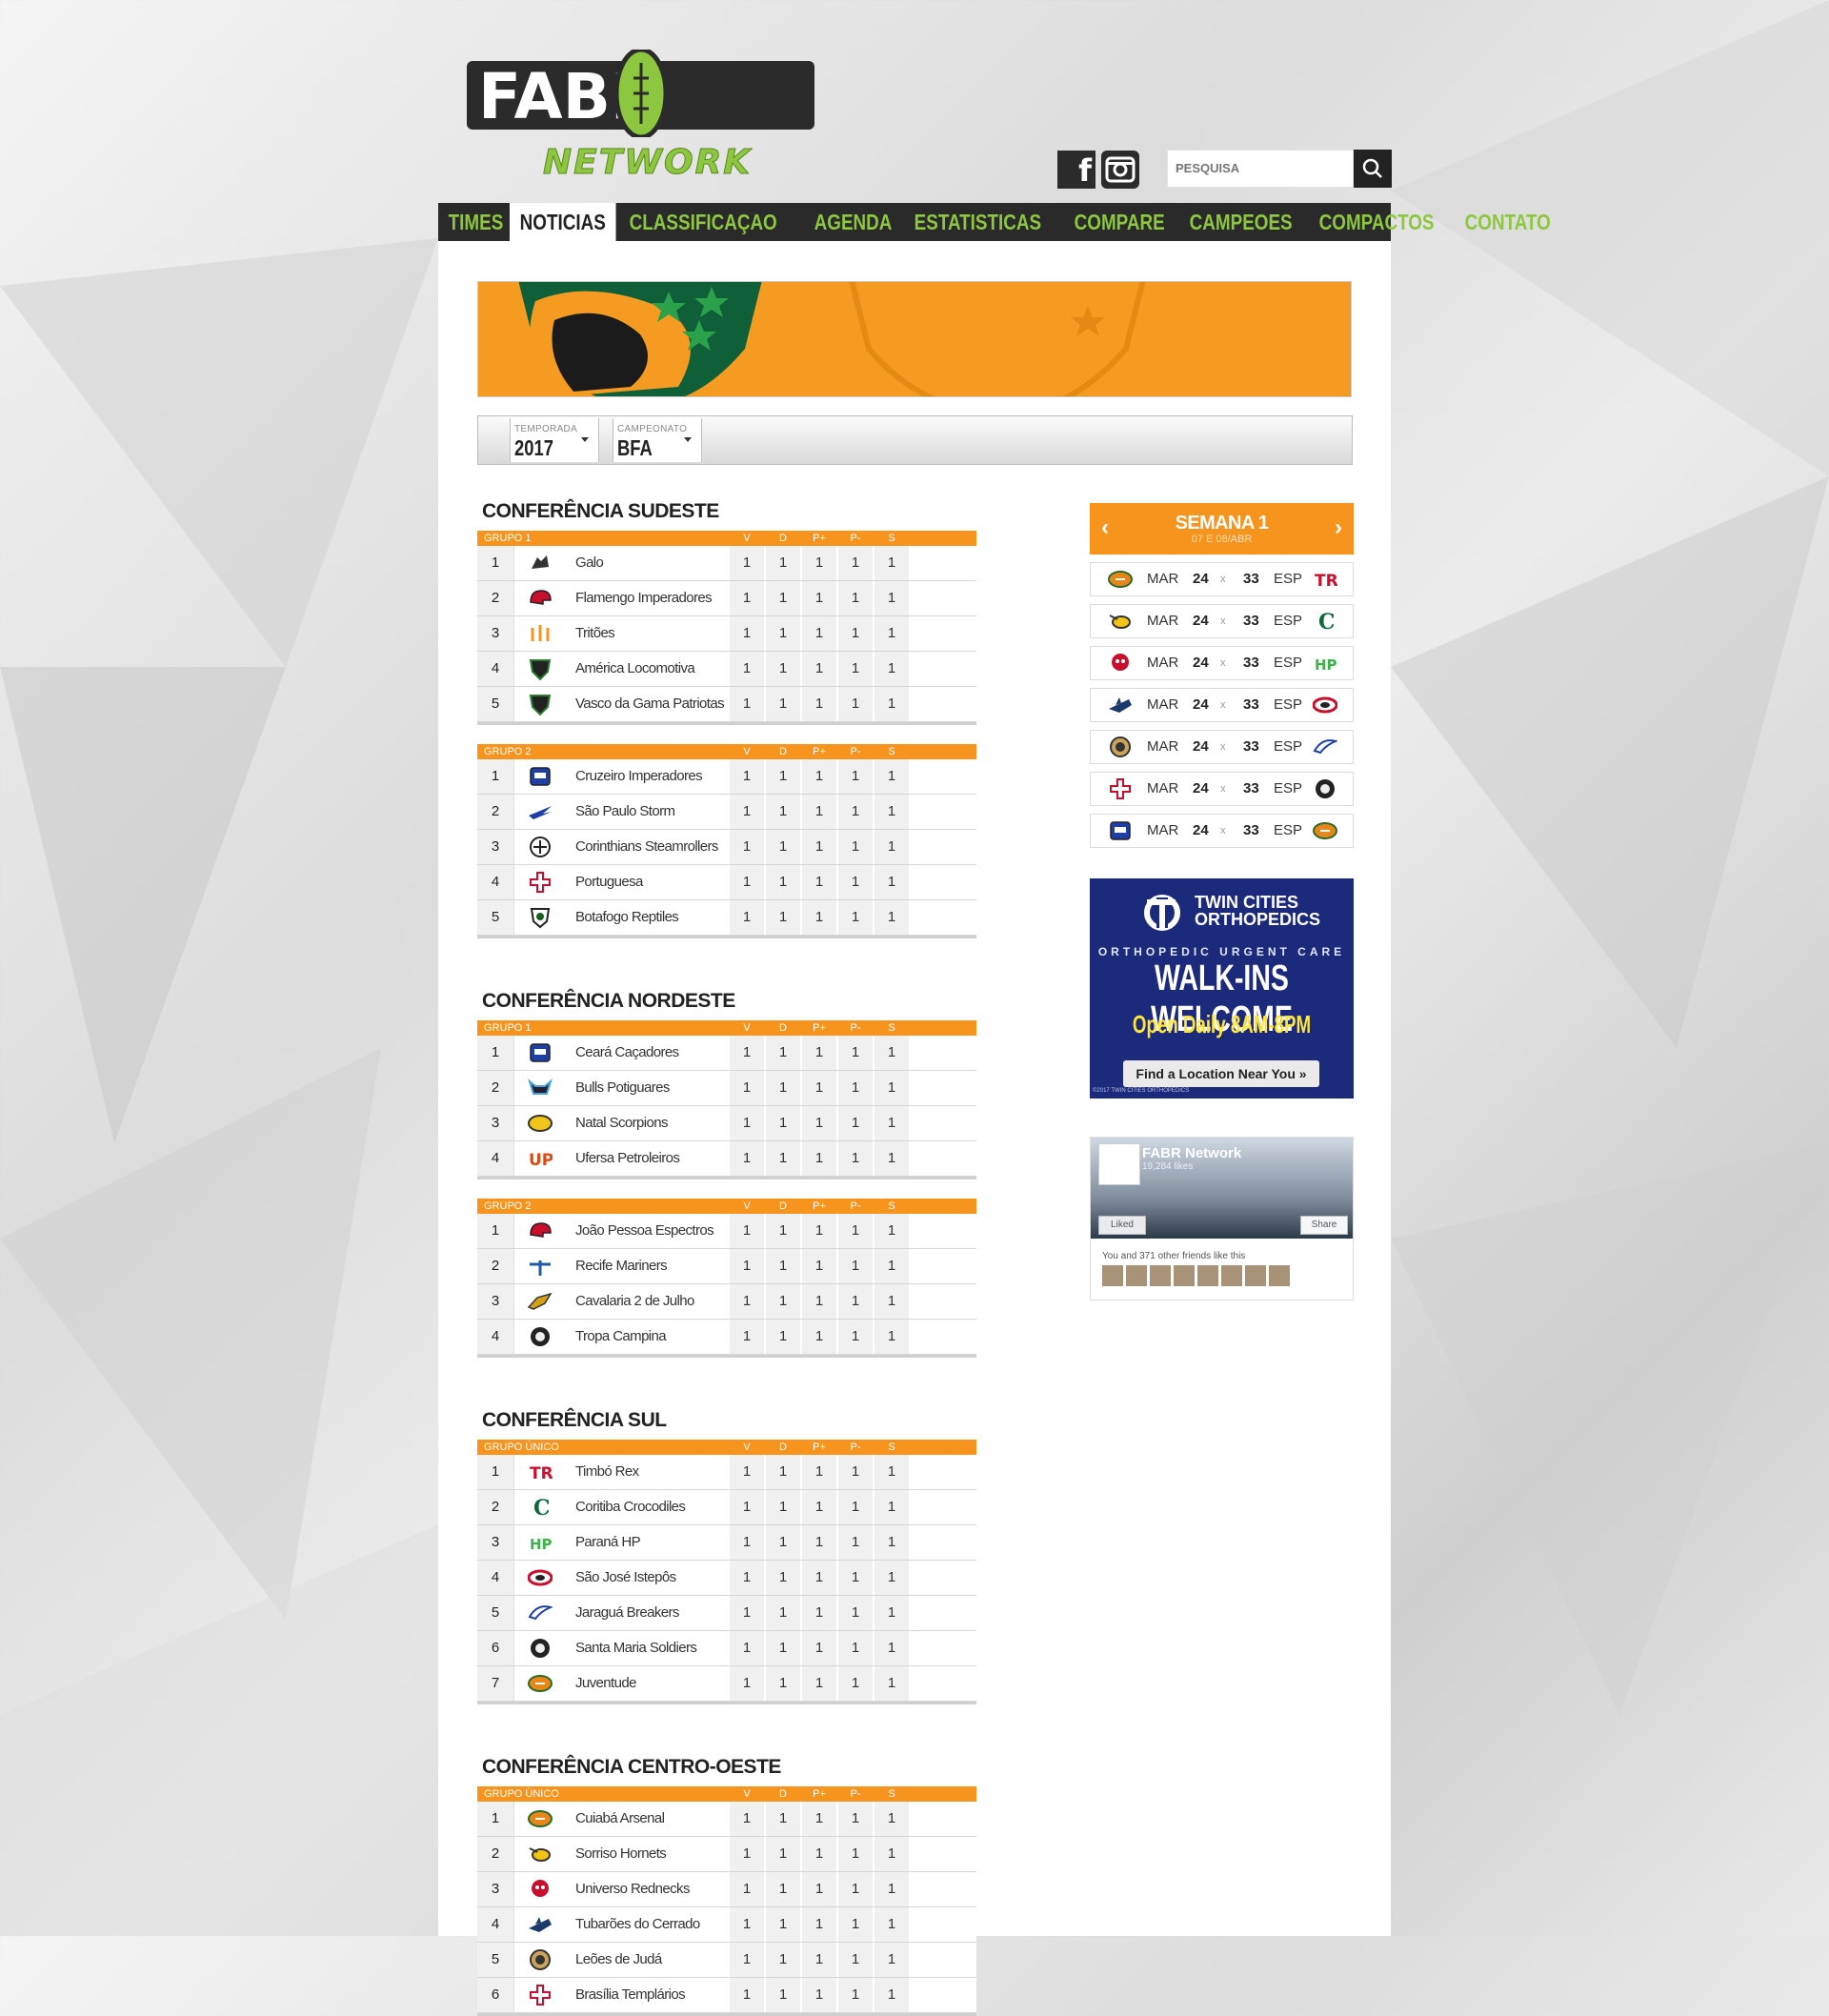  What do you see at coordinates (726, 1266) in the screenshot?
I see `table-row: 2 Recife Mariners 1 1 1 1 1` at bounding box center [726, 1266].